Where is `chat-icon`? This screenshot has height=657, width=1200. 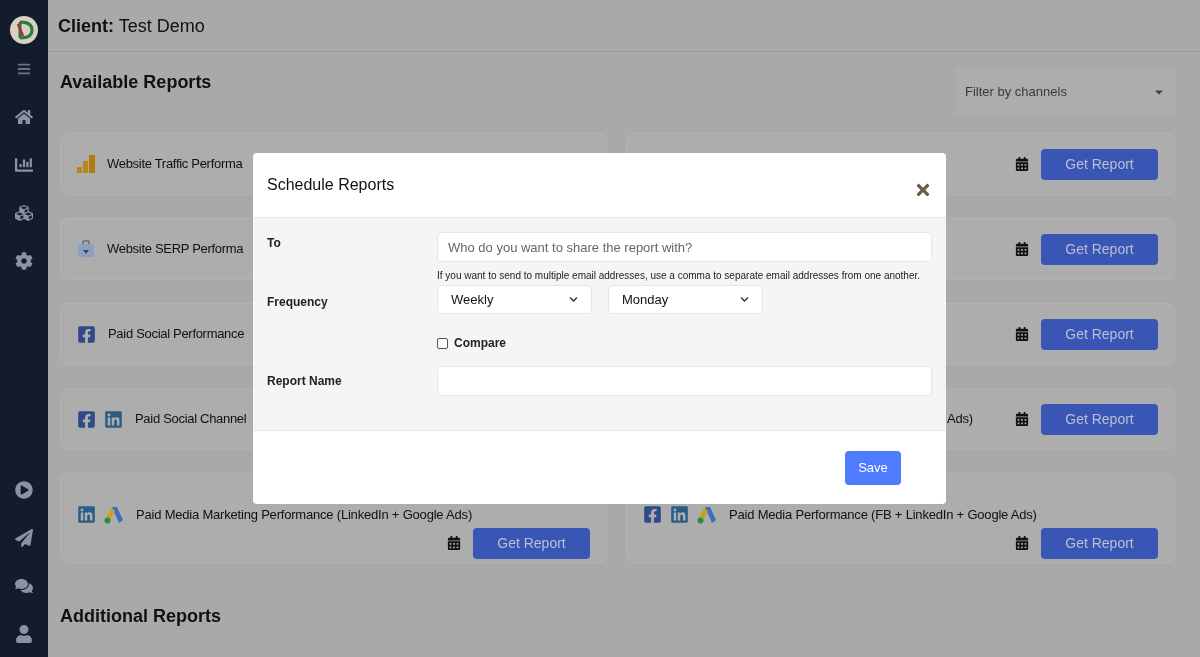
chat-icon is located at coordinates (24, 586).